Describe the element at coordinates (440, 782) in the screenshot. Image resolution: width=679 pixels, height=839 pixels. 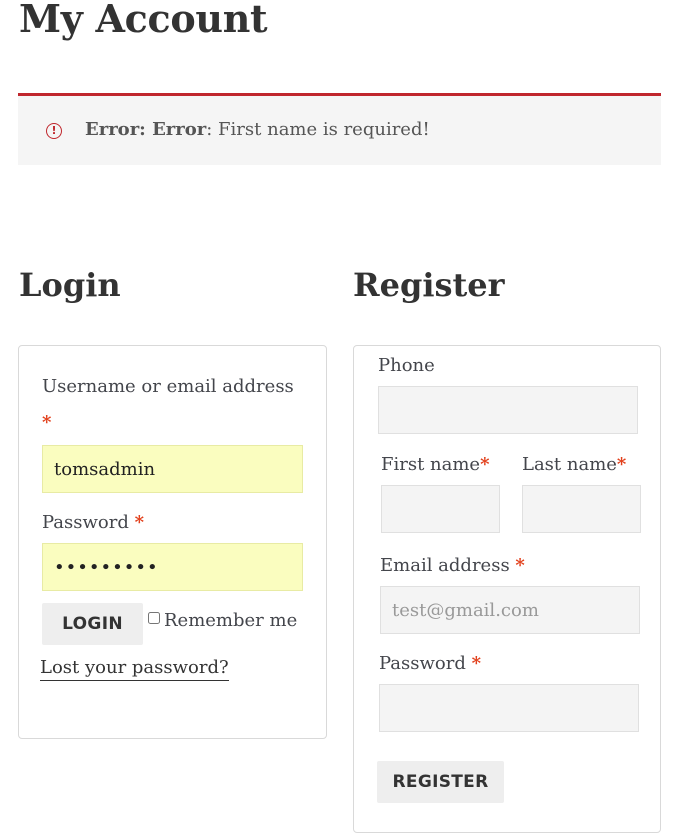
I see `register-button: REGISTER` at that location.